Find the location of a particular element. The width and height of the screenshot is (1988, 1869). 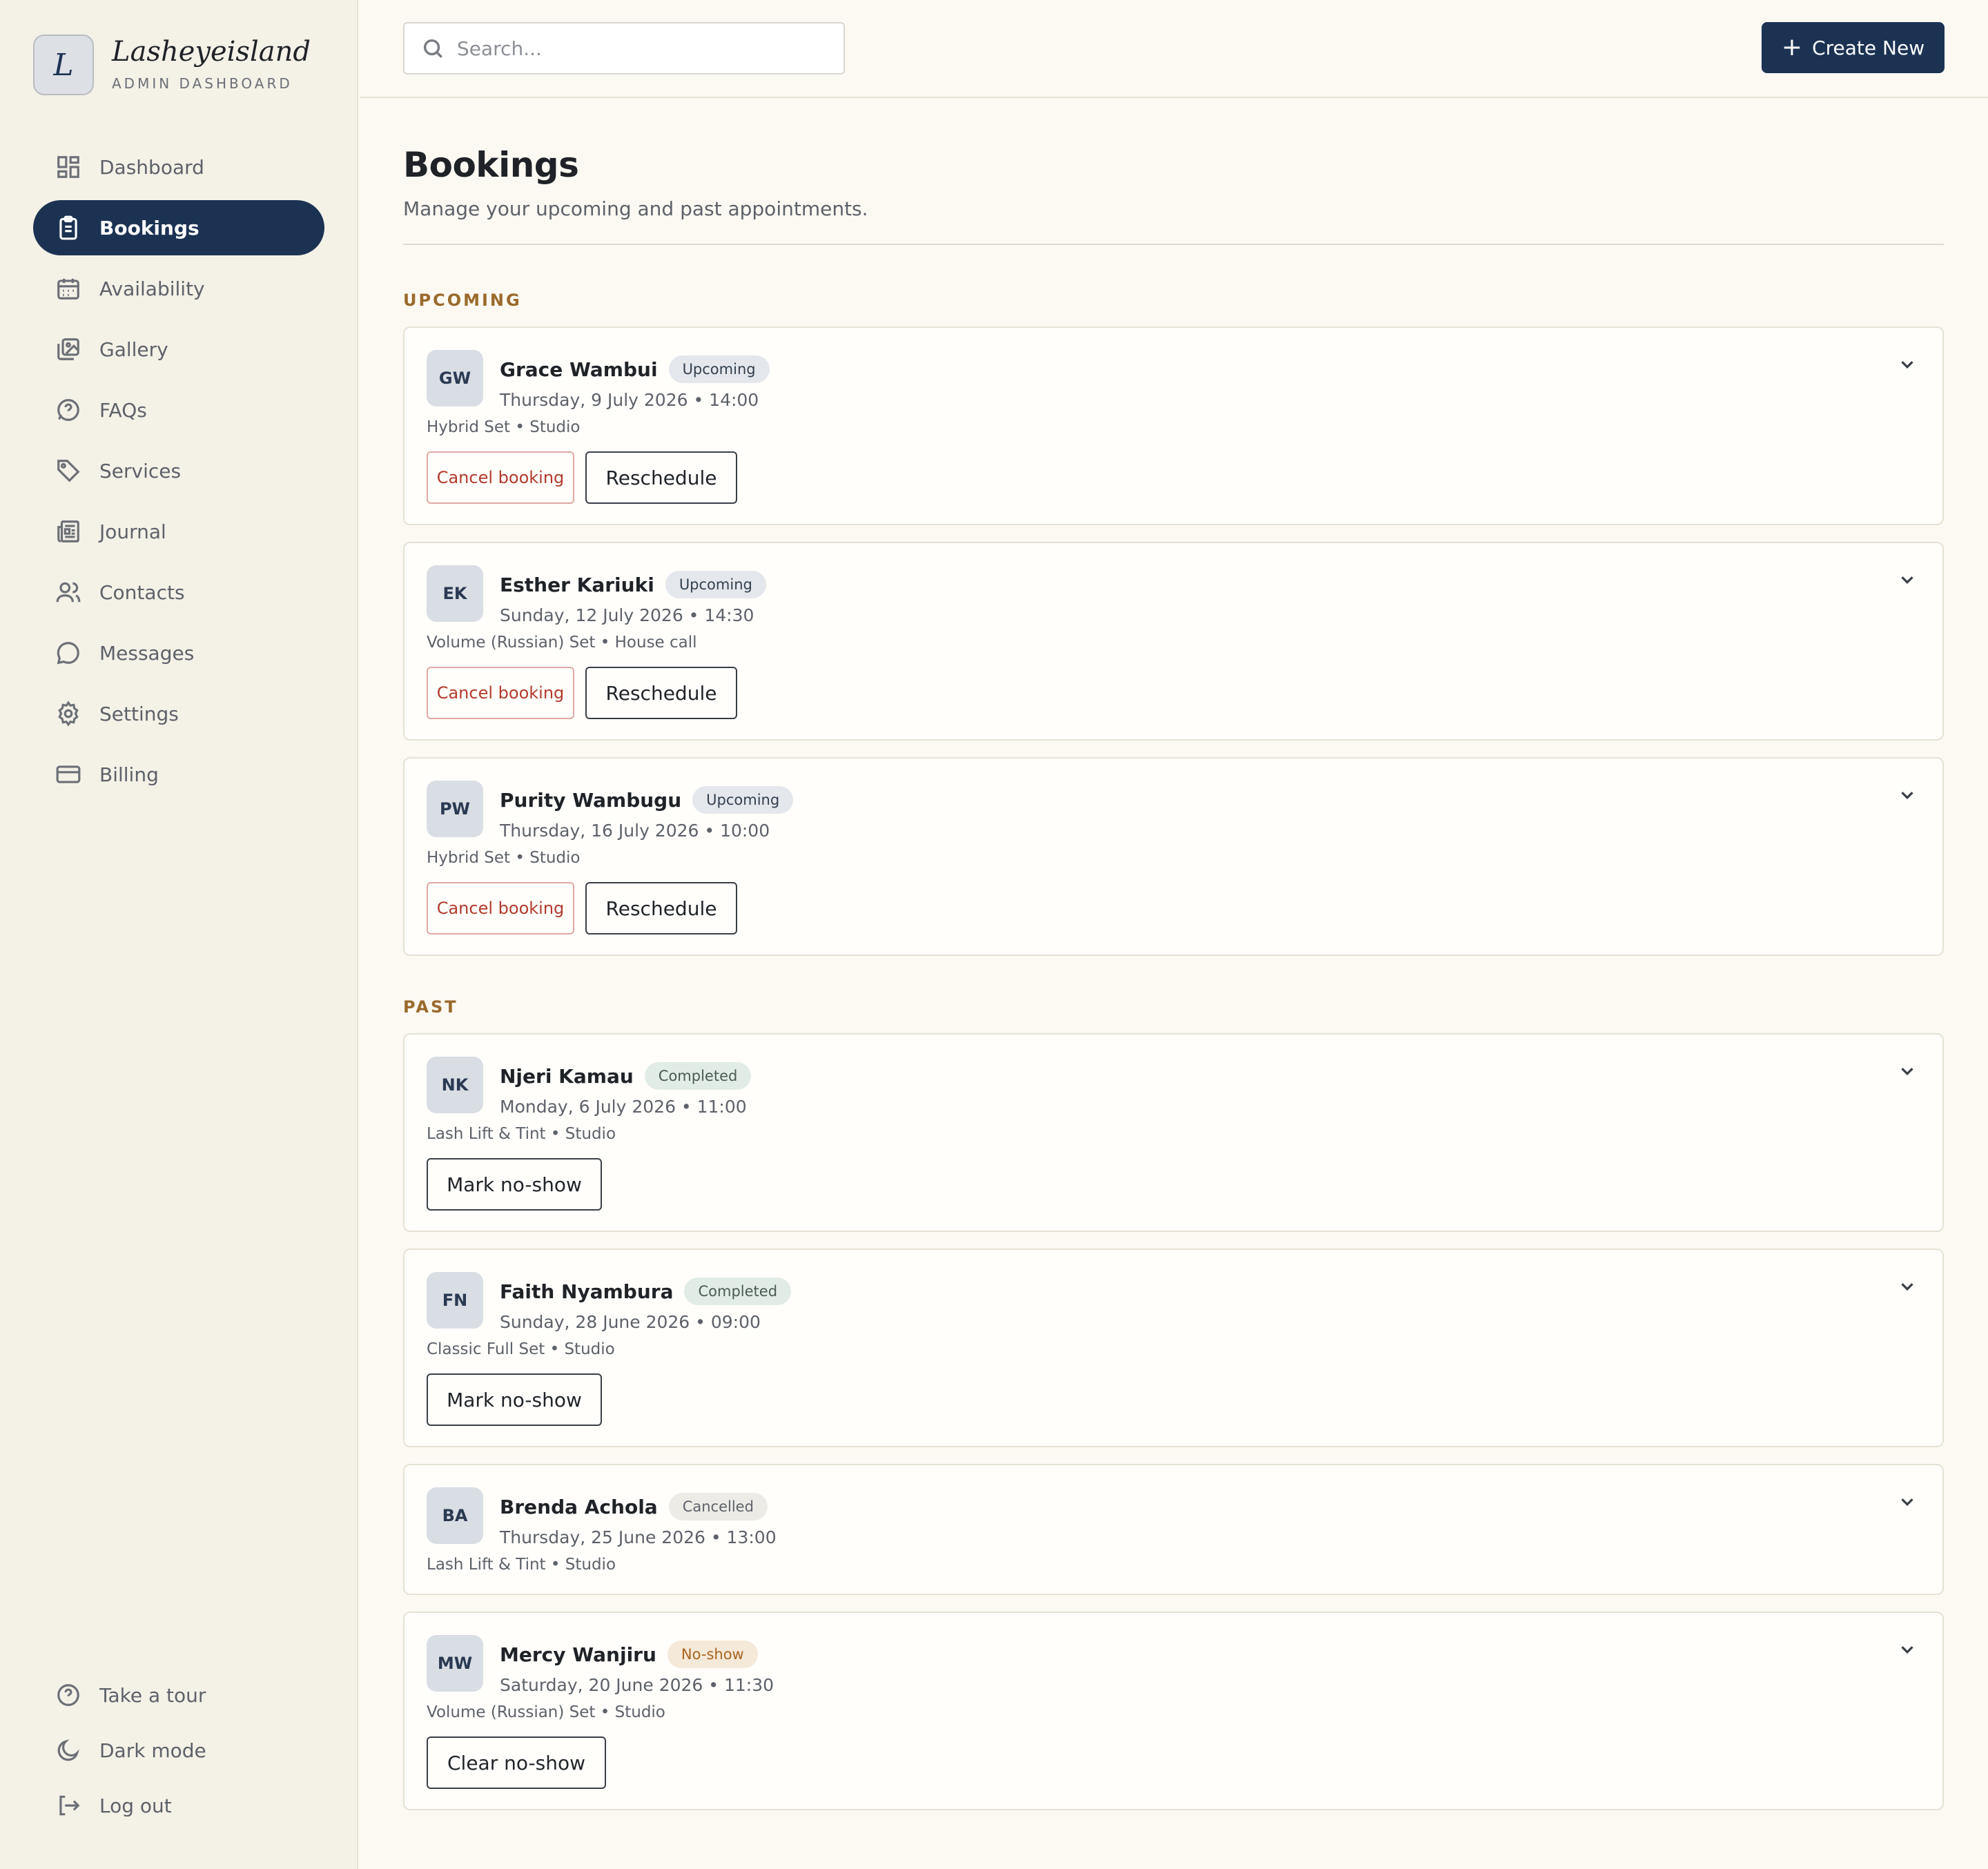

sidebar-item-messages: Messages is located at coordinates (178, 653).